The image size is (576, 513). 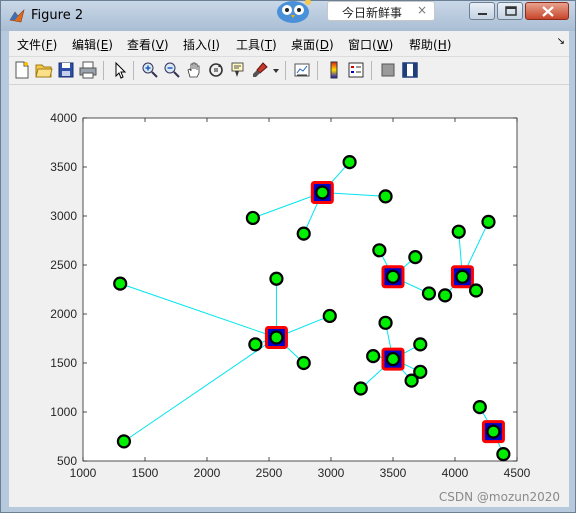 What do you see at coordinates (388, 70) in the screenshot?
I see `hide-plot-tools-icon` at bounding box center [388, 70].